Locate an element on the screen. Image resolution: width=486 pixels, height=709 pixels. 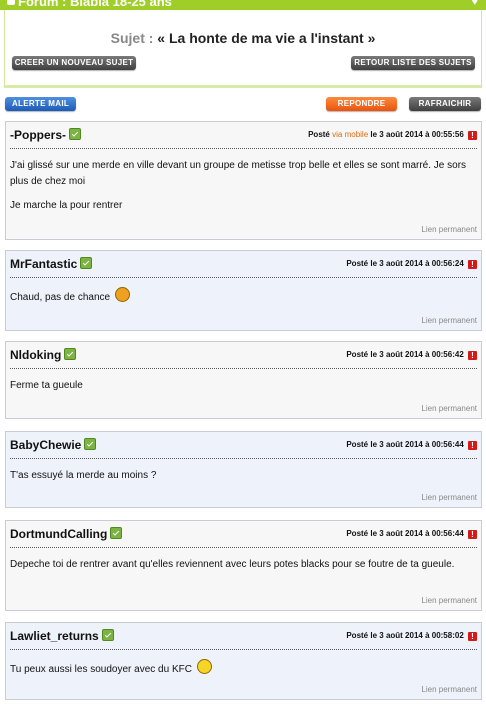
post-author: Nldoking is located at coordinates (43, 355).